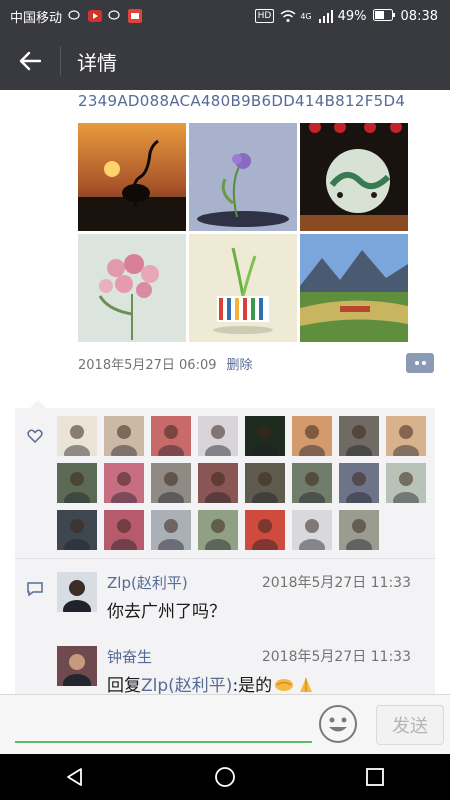  I want to click on liker-avatars, so click(246, 483).